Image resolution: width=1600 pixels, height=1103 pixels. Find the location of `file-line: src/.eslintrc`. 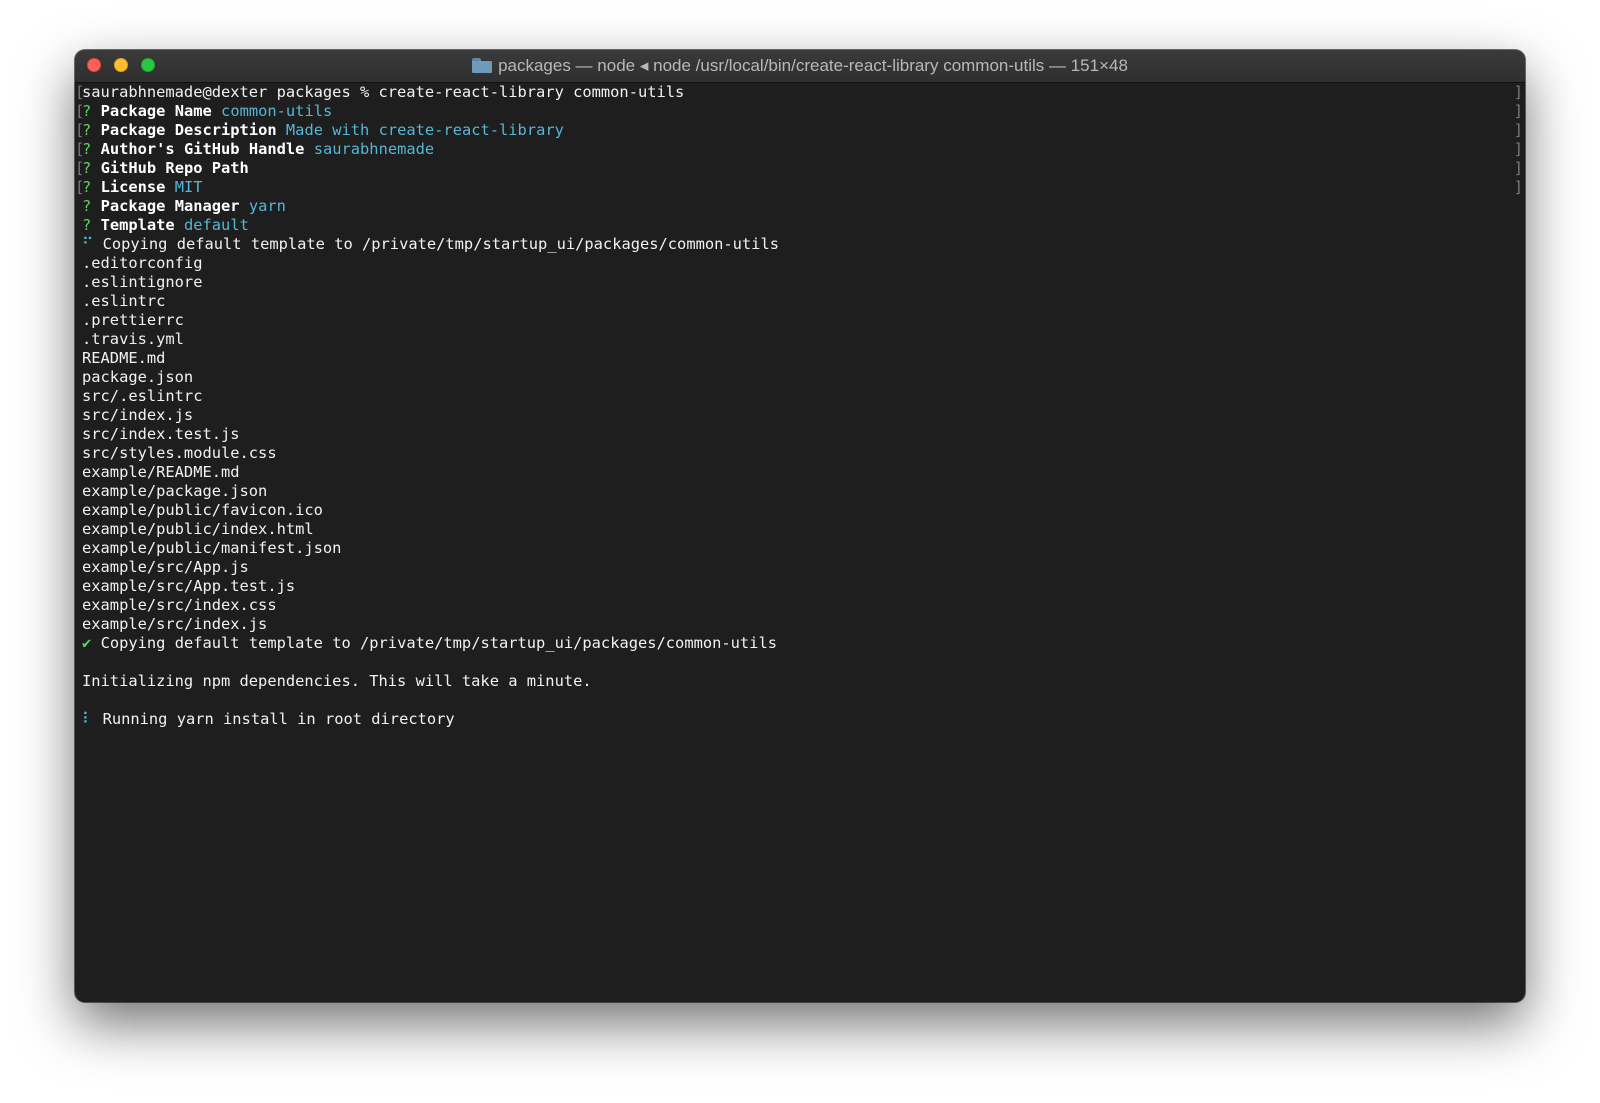

file-line: src/.eslintrc is located at coordinates (142, 396).